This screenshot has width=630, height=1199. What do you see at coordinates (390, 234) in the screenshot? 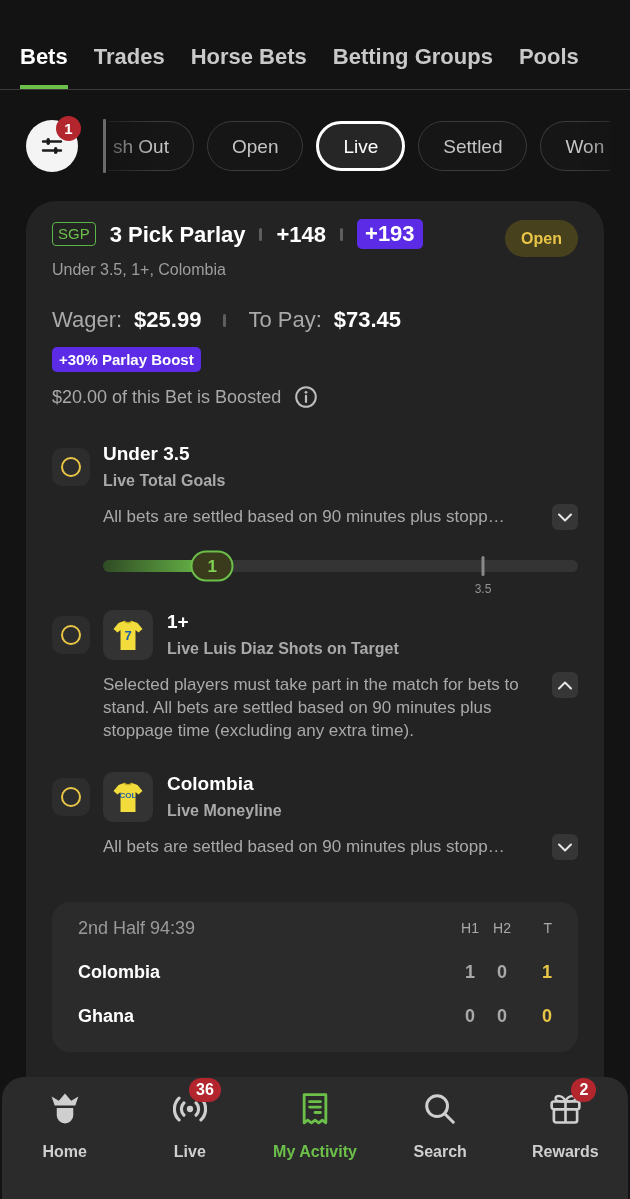
I see `boosted-odds-tag: +193` at bounding box center [390, 234].